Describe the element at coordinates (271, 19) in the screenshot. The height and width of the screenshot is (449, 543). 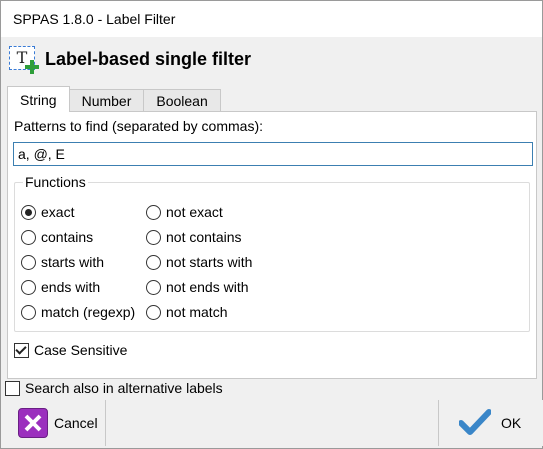
I see `title-bar: SPPAS 1.8.0 - Label Filter` at that location.